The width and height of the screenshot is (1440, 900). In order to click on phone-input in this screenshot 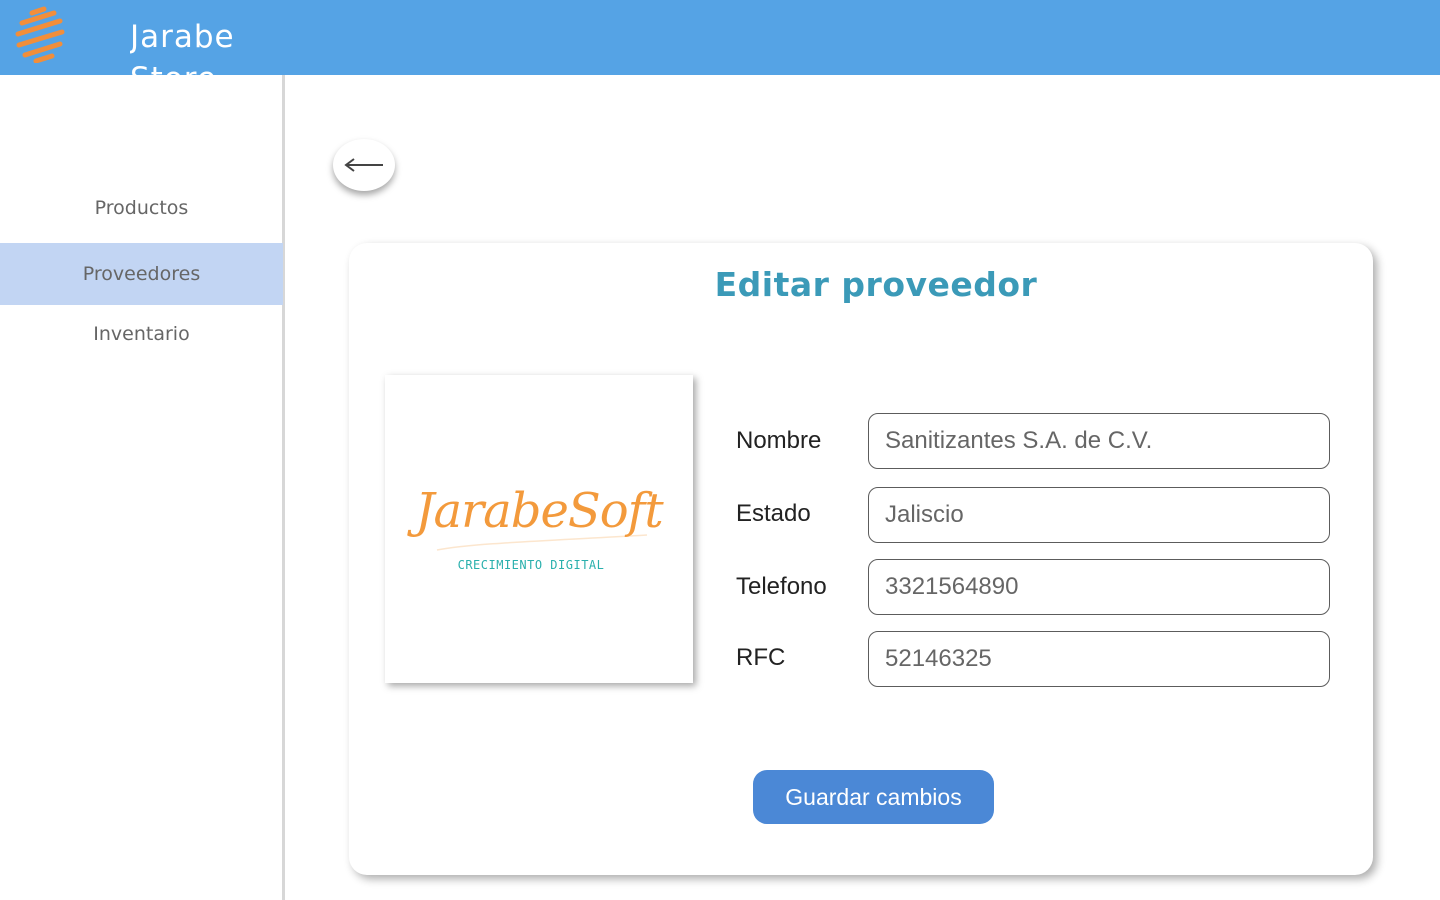, I will do `click(1099, 587)`.